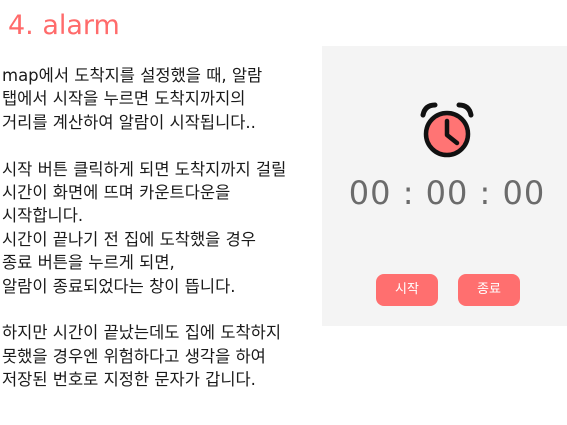 The height and width of the screenshot is (425, 567). What do you see at coordinates (134, 356) in the screenshot?
I see `description-line: 못했을 경우엔 위험하다고 생각을 하여` at bounding box center [134, 356].